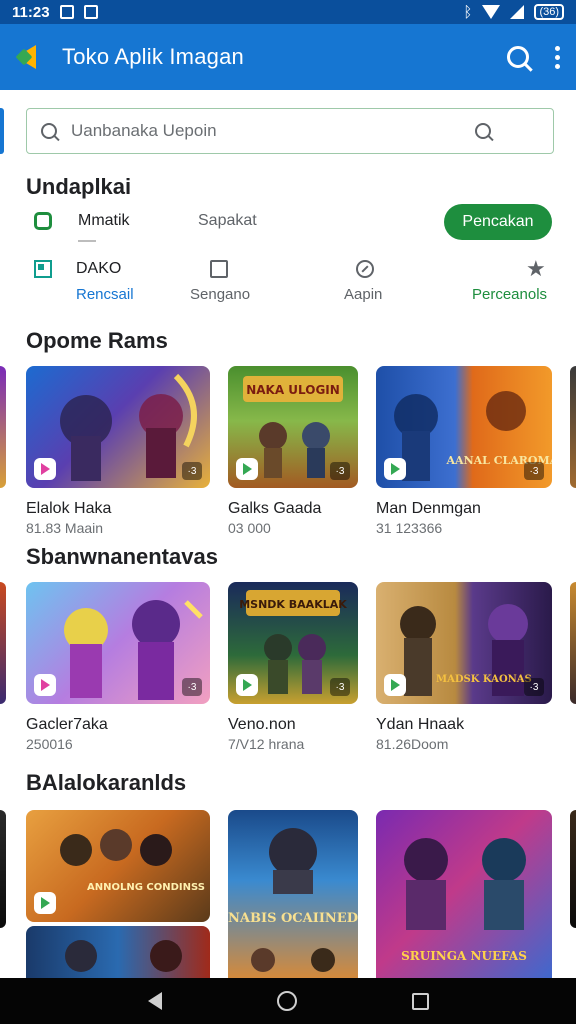  I want to click on app-title: Galks Gaada, so click(275, 508).